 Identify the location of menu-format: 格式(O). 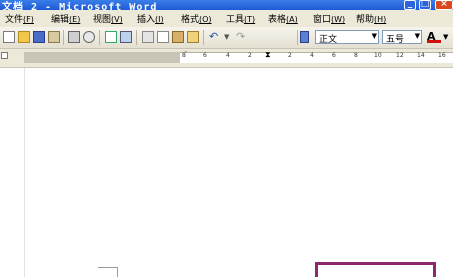
(196, 18).